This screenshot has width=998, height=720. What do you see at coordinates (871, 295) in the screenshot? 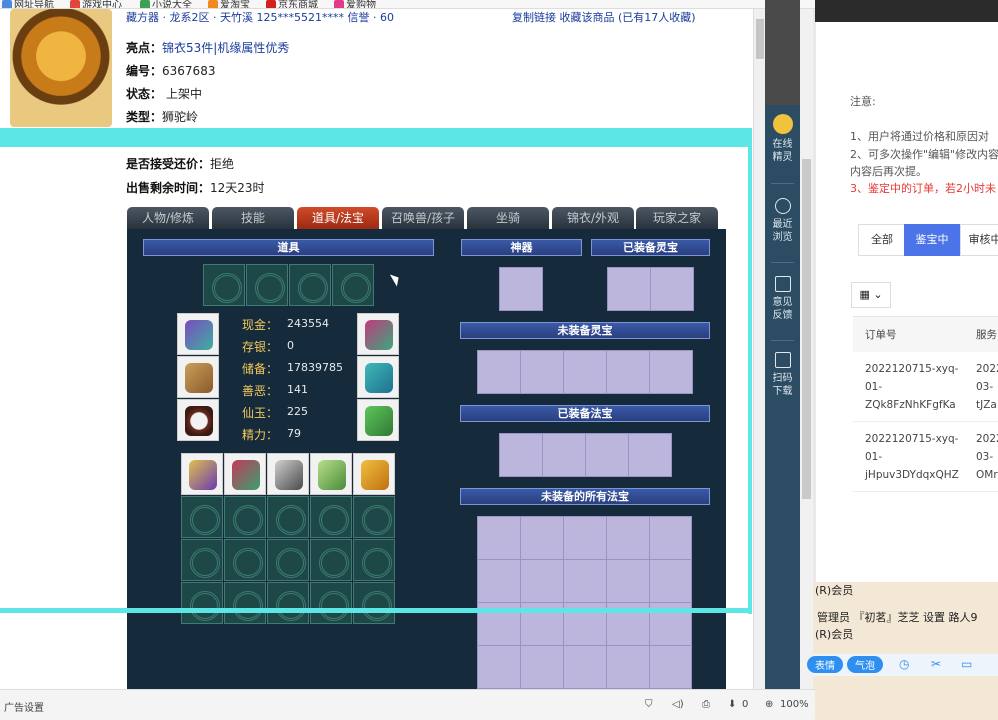
I see `column-toggle: ▦ ⌄` at bounding box center [871, 295].